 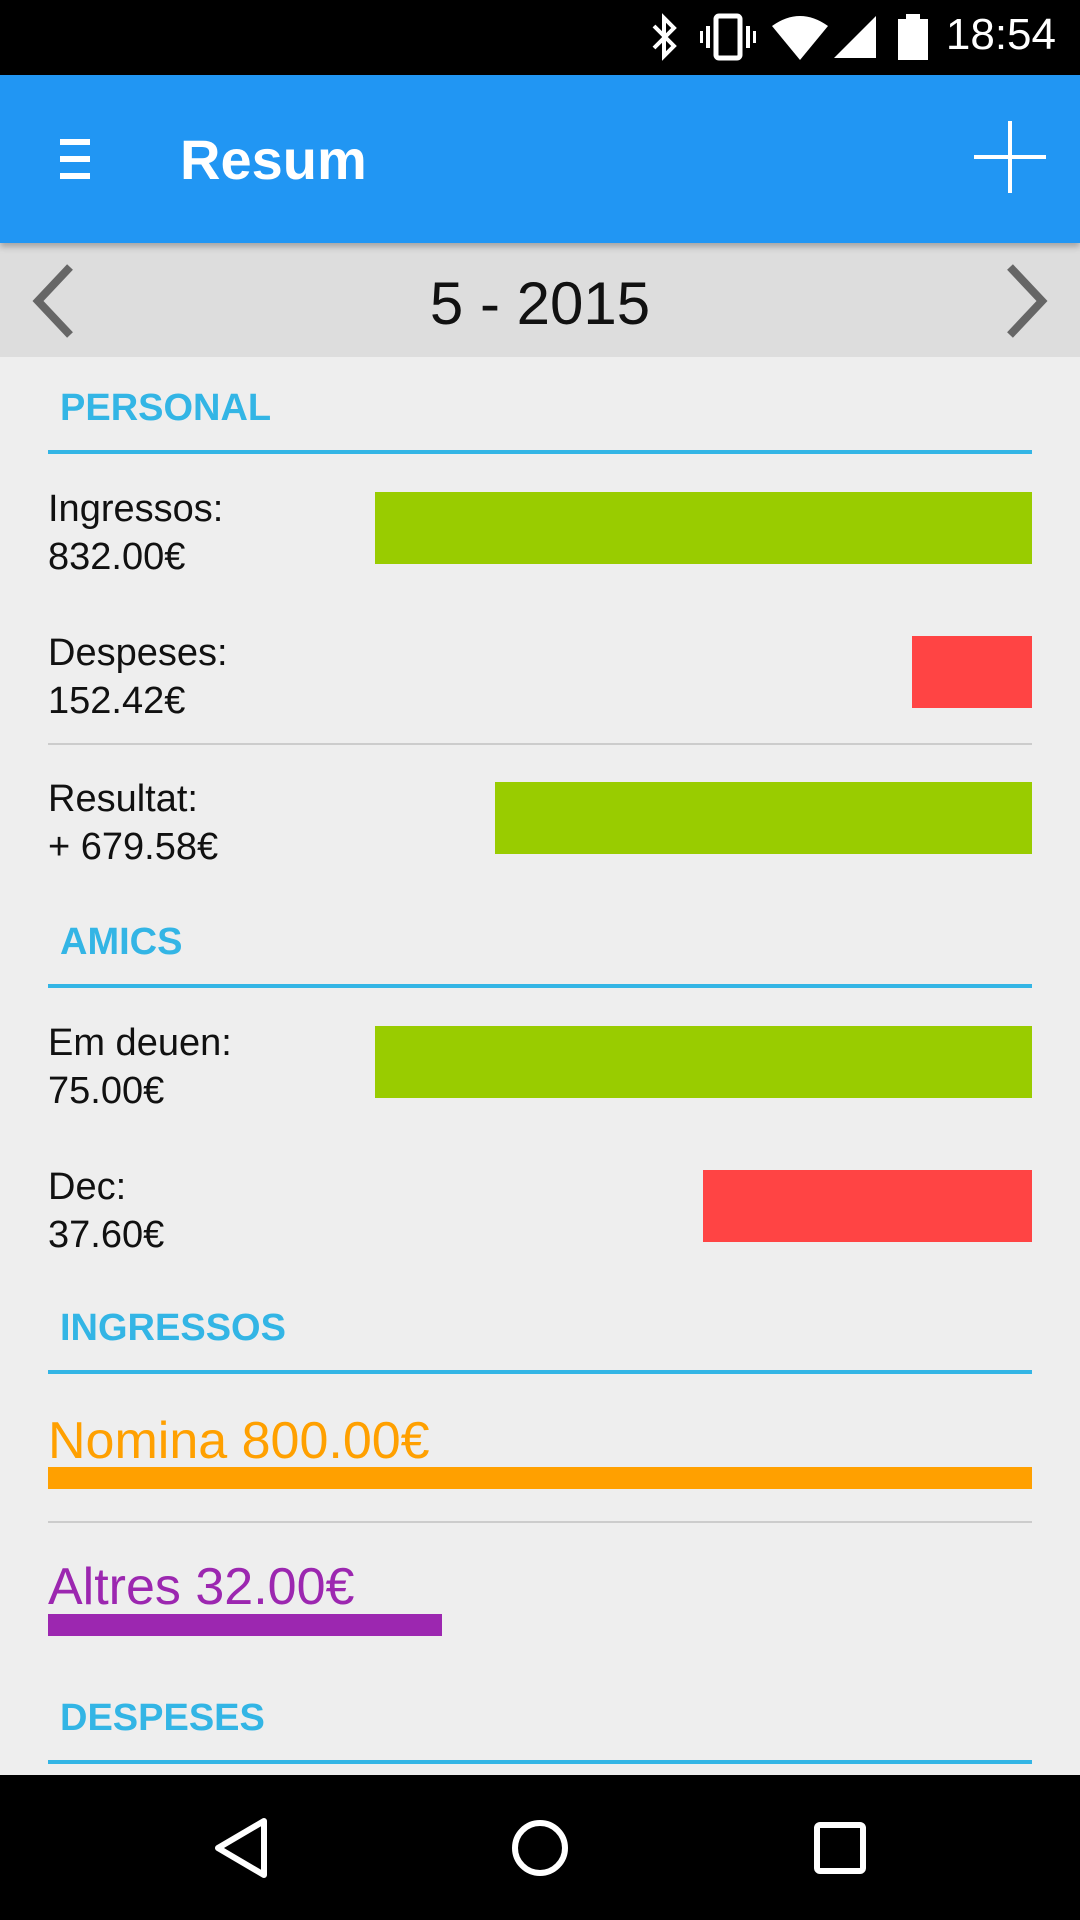 What do you see at coordinates (166, 408) in the screenshot?
I see `section-header-personal: PERSONAL` at bounding box center [166, 408].